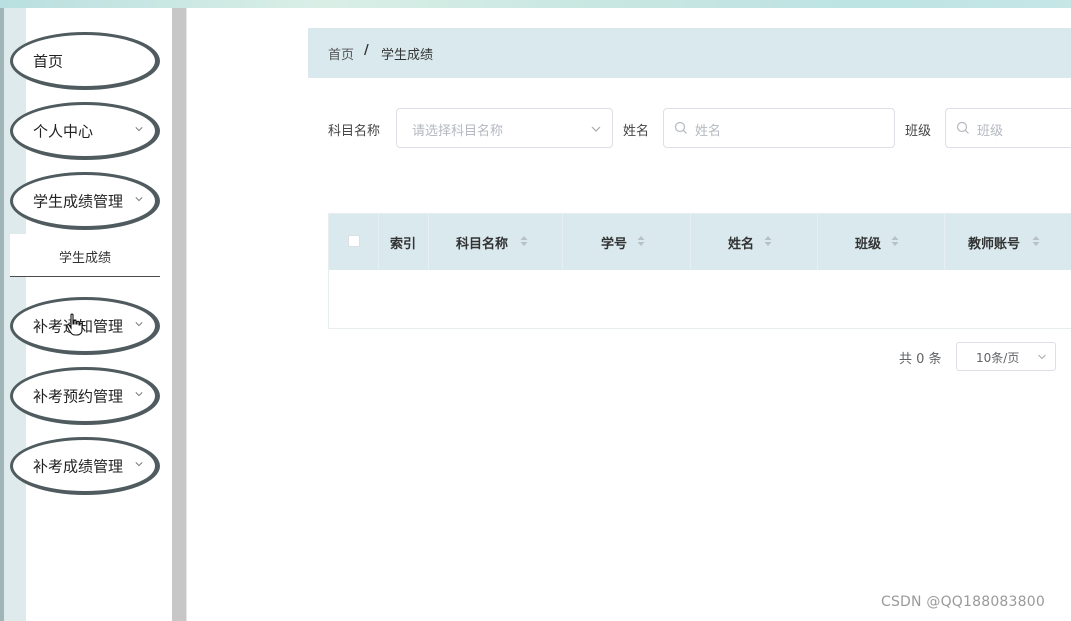 This screenshot has width=1071, height=621. I want to click on select-all-checkbox, so click(354, 241).